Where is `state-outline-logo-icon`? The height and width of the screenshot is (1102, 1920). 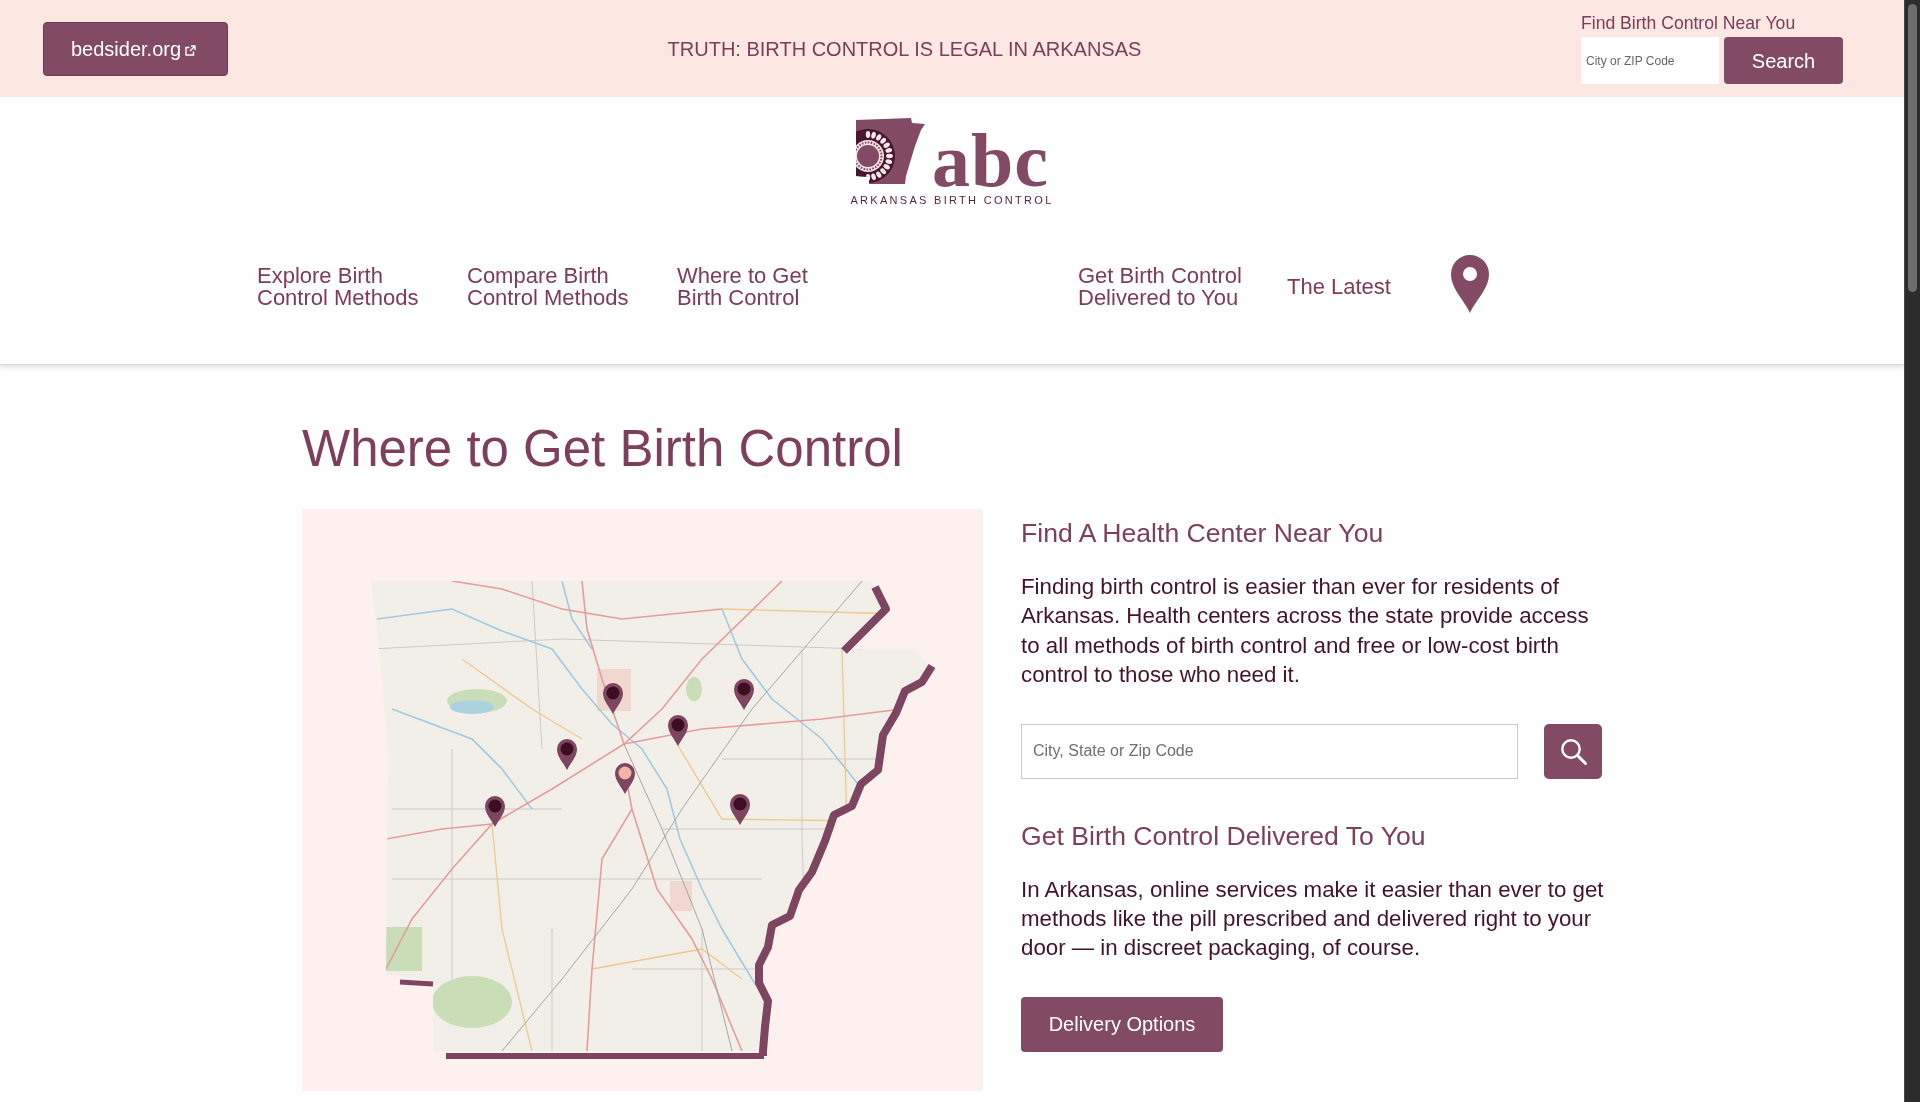
state-outline-logo-icon is located at coordinates (890, 151).